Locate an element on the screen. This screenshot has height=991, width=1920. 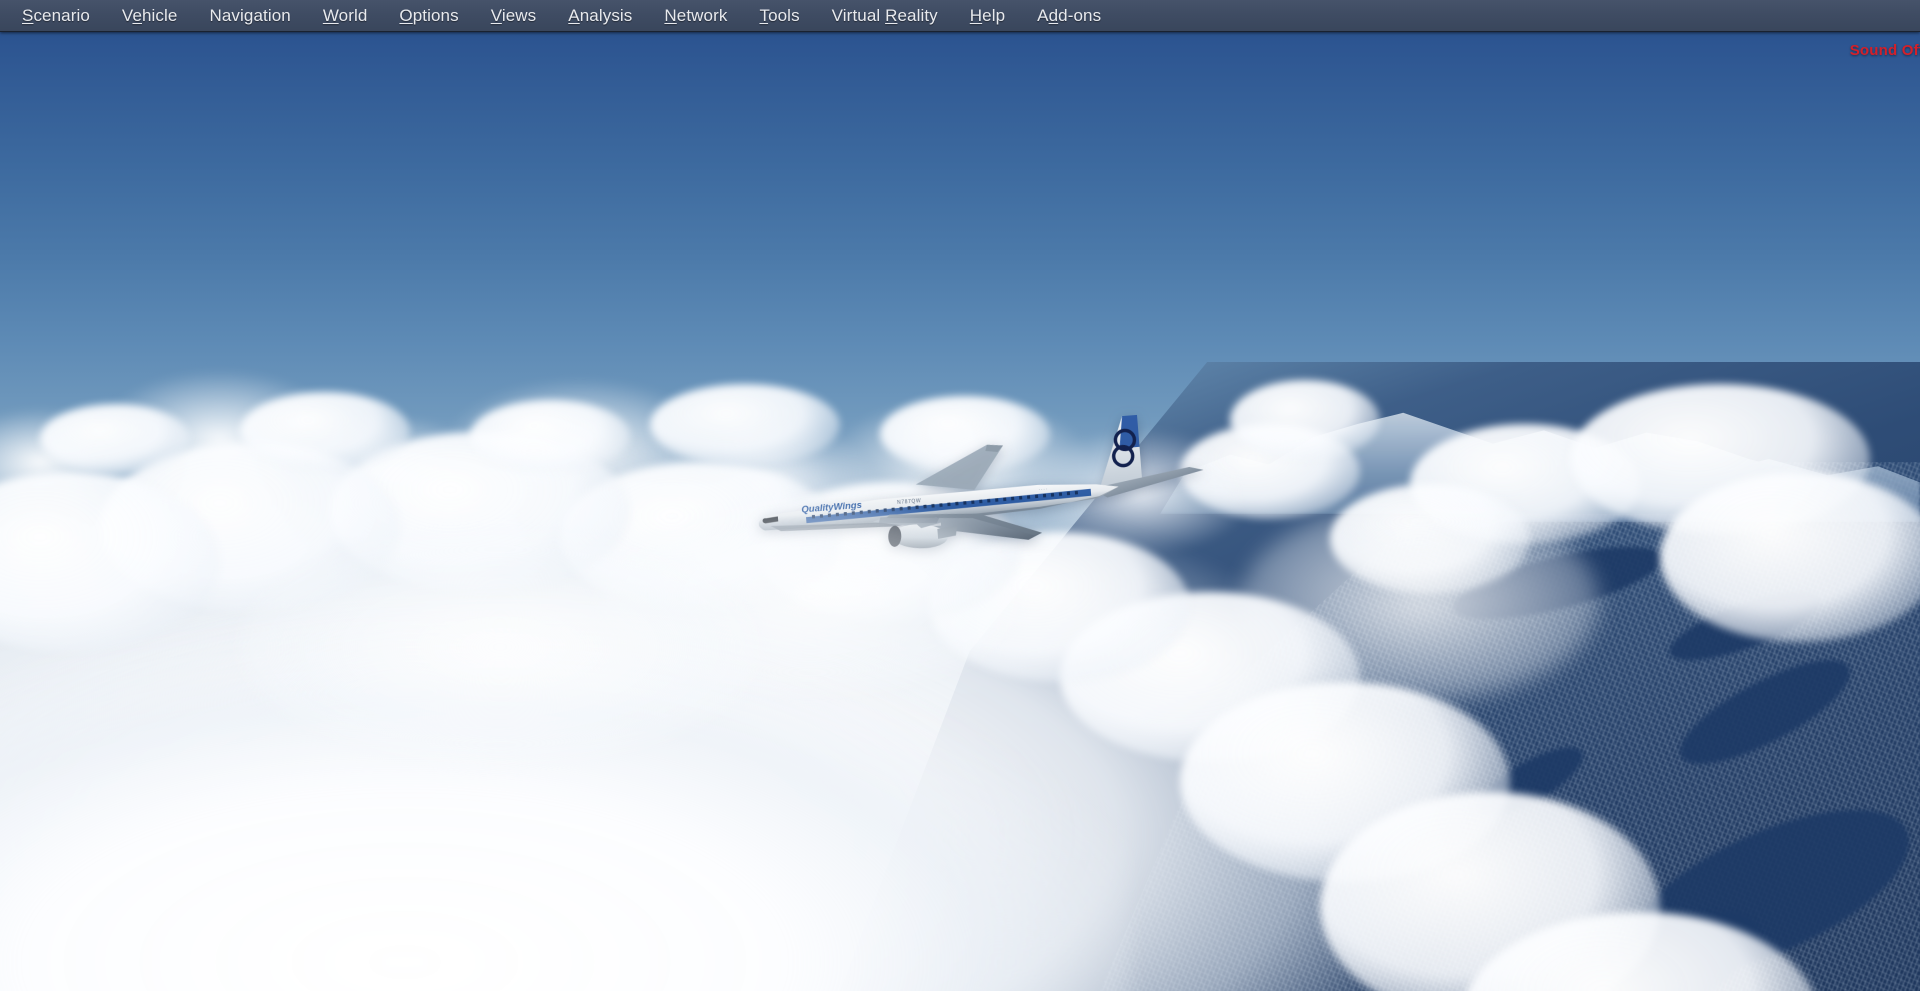
menu-item-tools: Tools is located at coordinates (779, 16).